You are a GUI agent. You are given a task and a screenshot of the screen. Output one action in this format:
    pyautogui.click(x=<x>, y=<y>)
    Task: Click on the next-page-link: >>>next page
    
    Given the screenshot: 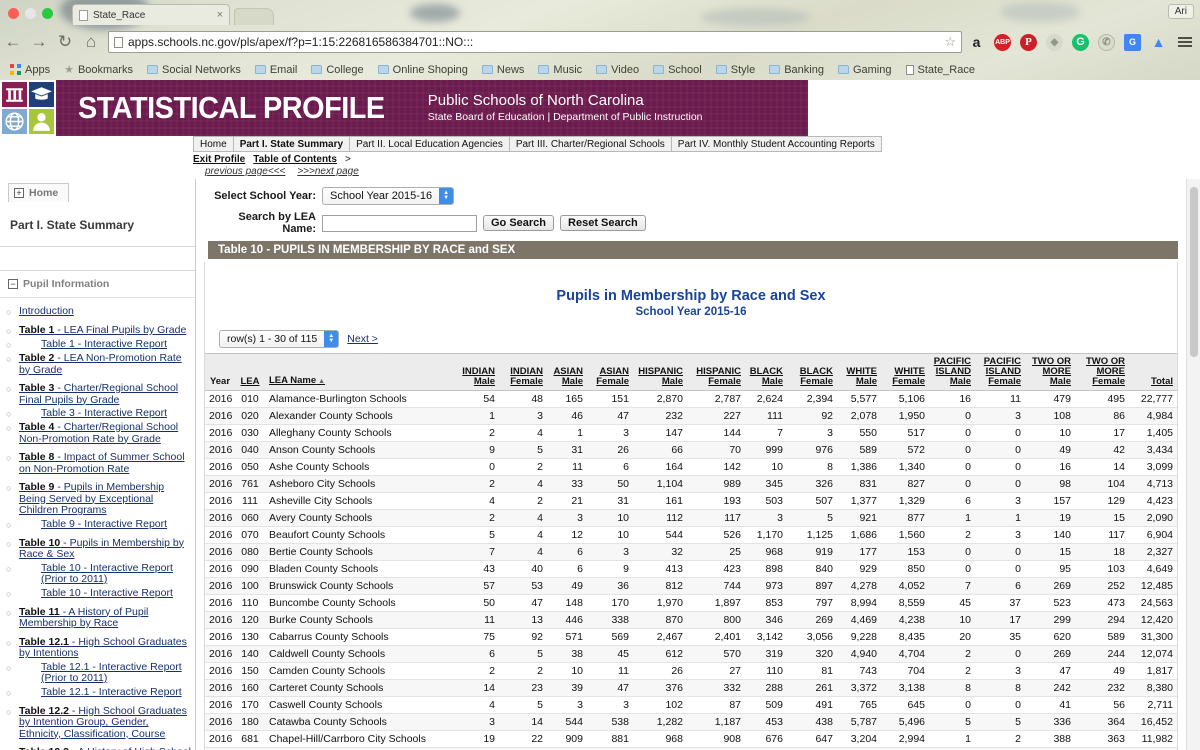 What is the action you would take?
    pyautogui.click(x=327, y=171)
    